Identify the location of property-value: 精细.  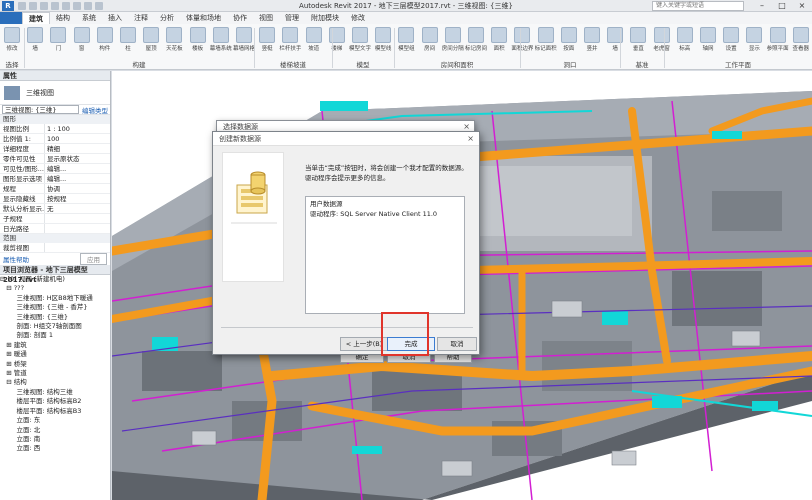
(77, 148).